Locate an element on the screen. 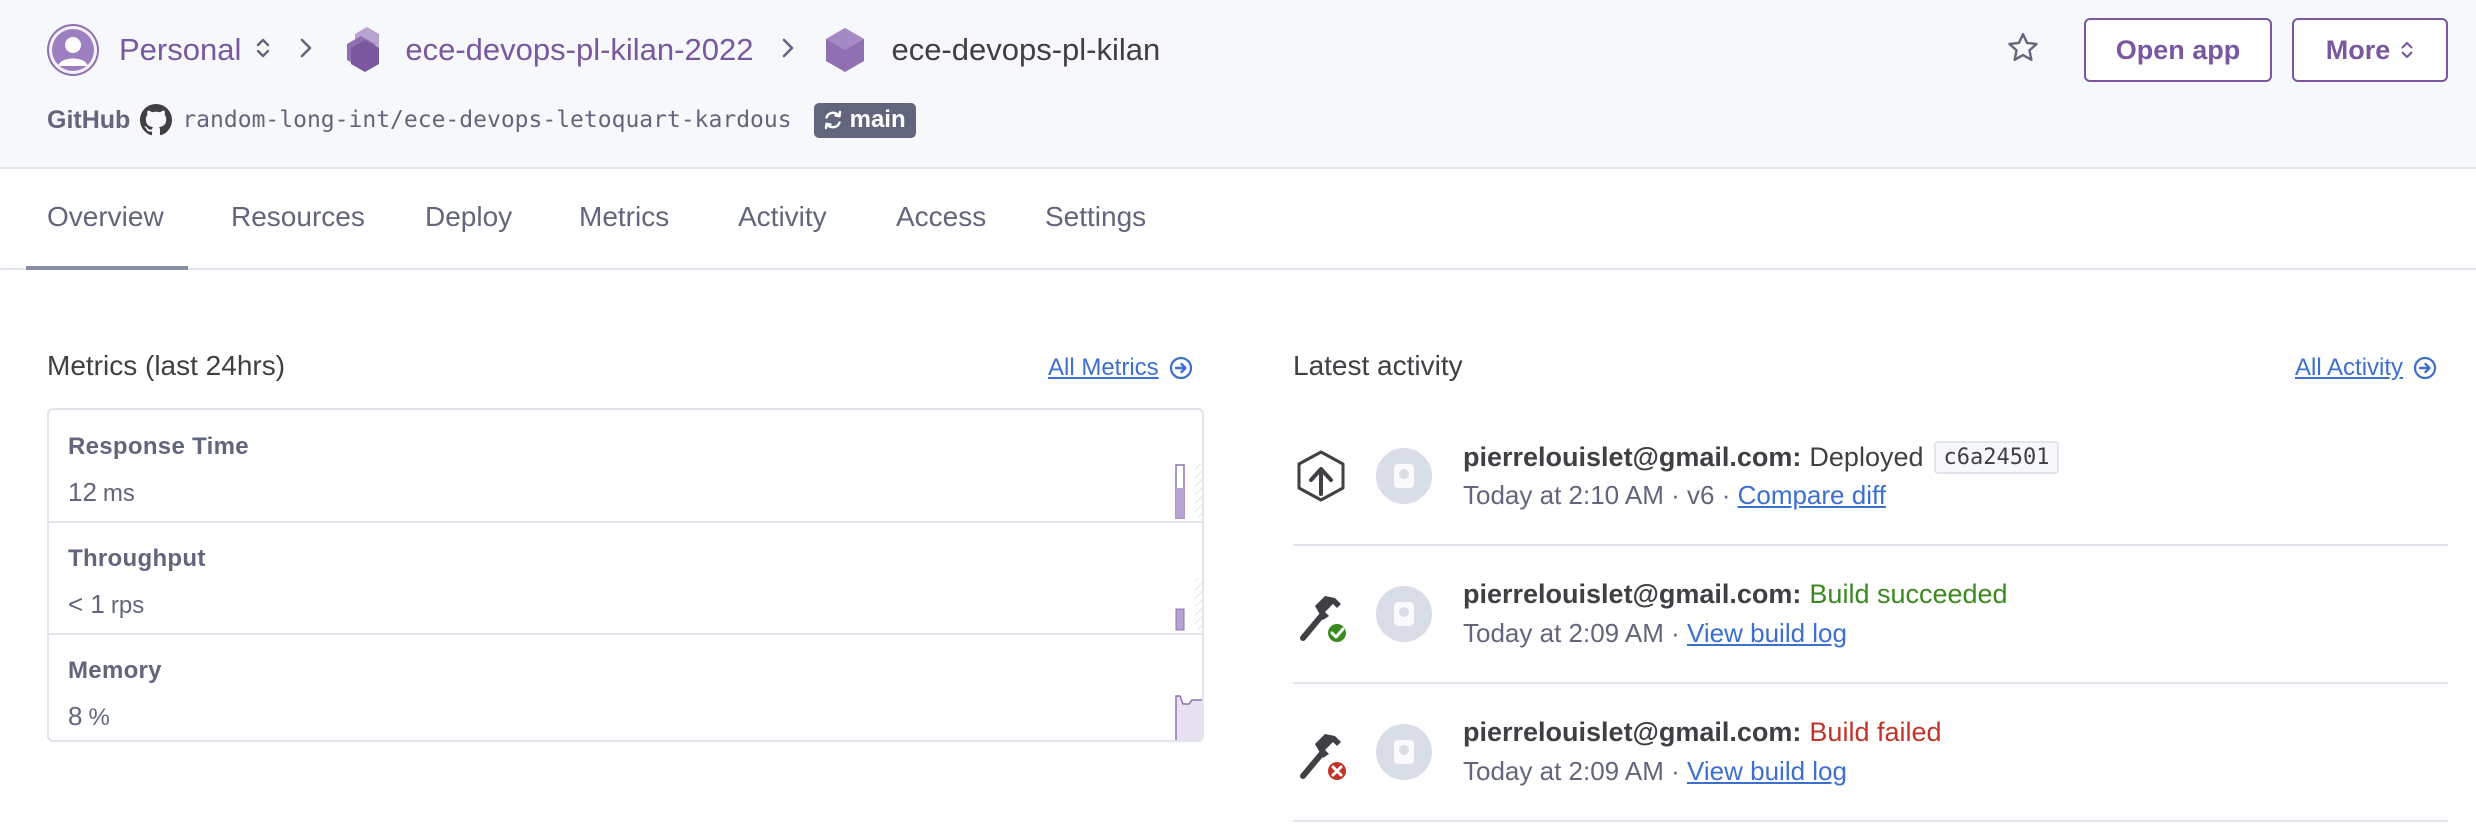 The height and width of the screenshot is (824, 2476). build-succeeded-icon is located at coordinates (1324, 620).